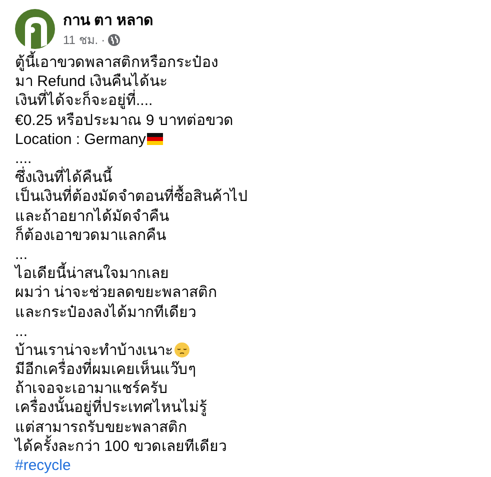  Describe the element at coordinates (92, 216) in the screenshot. I see `post-text-line: และถ้าอยากได้มัดจำคืน` at that location.